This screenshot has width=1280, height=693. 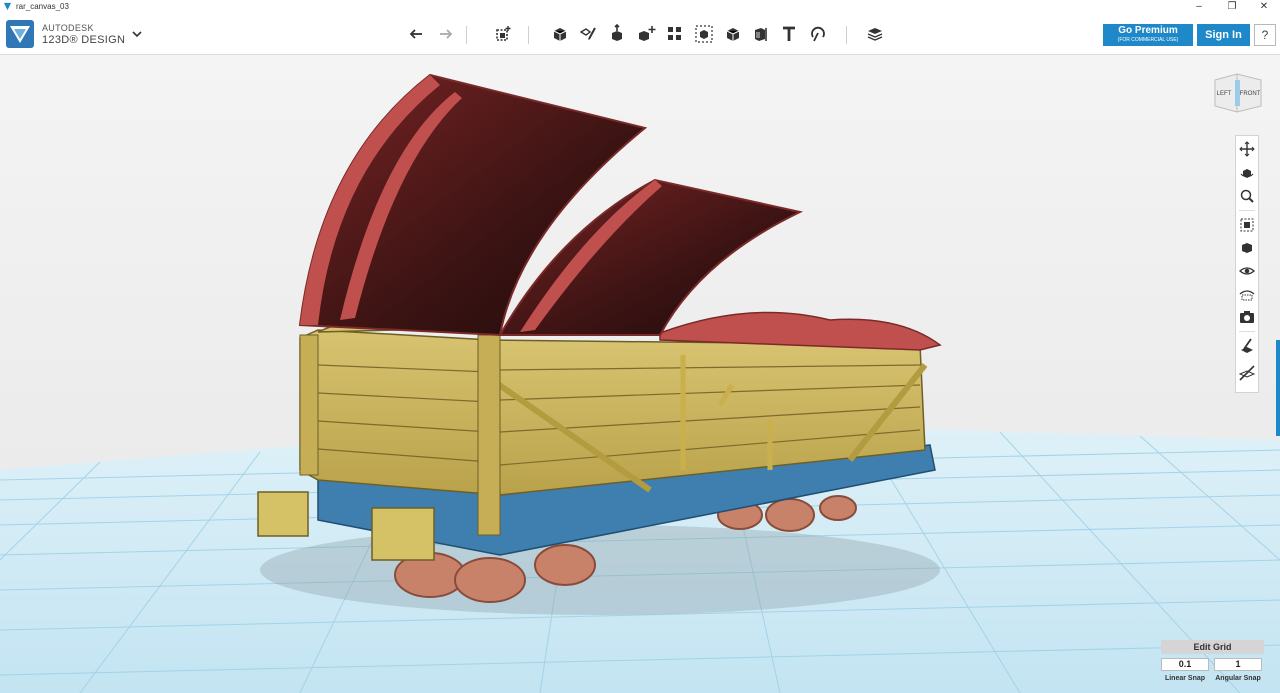 I want to click on measure-icon, so click(x=761, y=34).